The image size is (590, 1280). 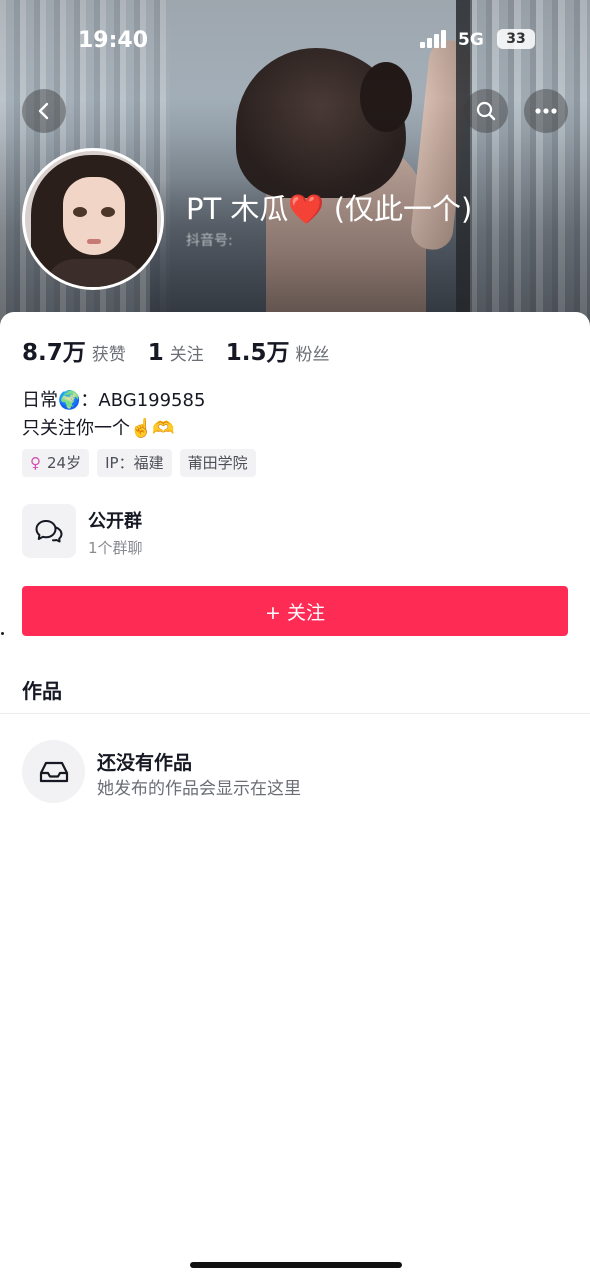 I want to click on age-text: 24岁, so click(x=64, y=463).